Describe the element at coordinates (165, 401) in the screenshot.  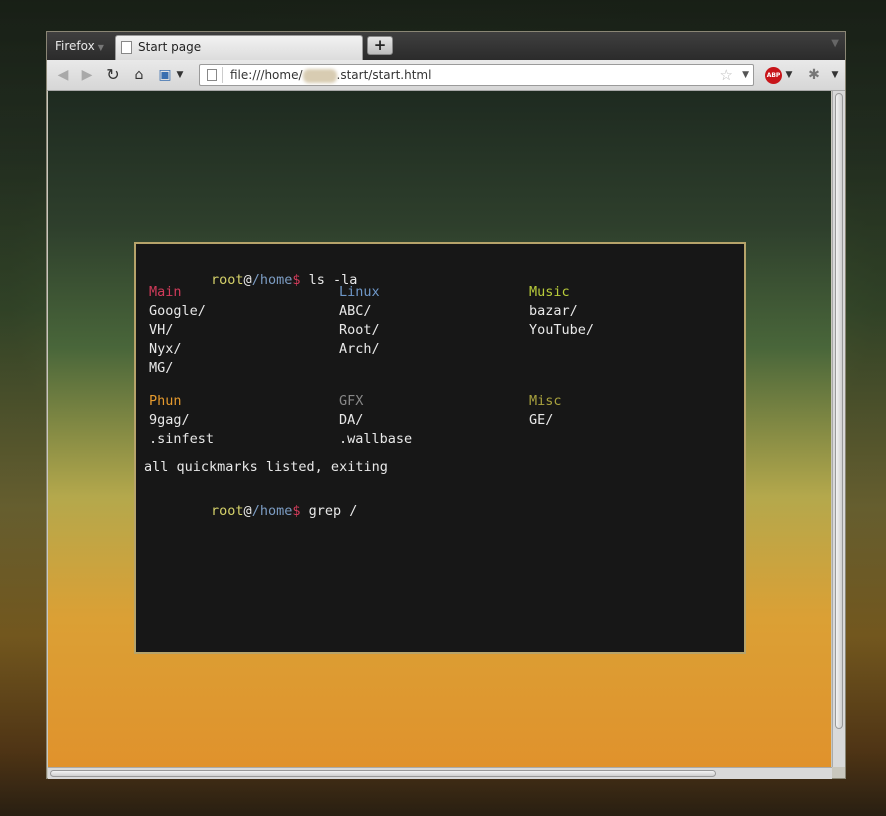
I see `group-title-phun: Phun` at that location.